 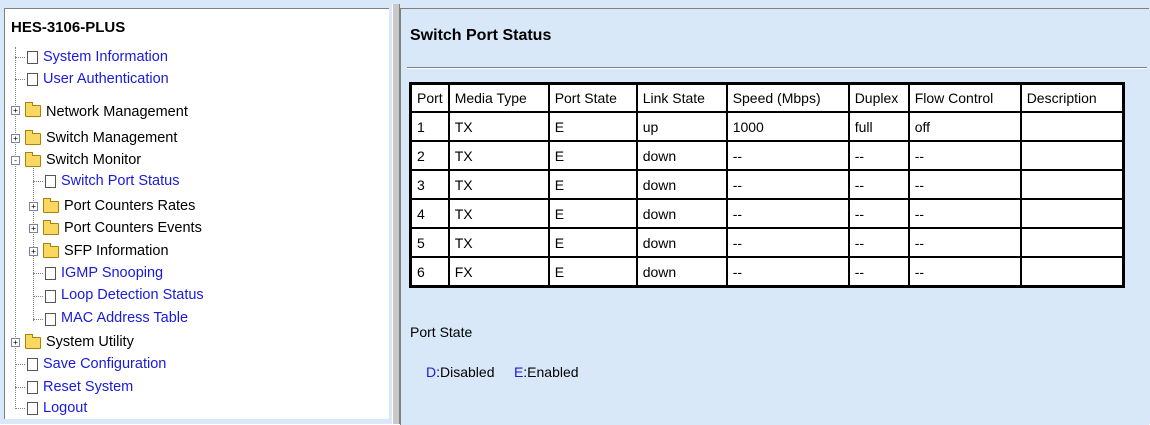 I want to click on sidebar-item-label: Reset System, so click(x=88, y=387).